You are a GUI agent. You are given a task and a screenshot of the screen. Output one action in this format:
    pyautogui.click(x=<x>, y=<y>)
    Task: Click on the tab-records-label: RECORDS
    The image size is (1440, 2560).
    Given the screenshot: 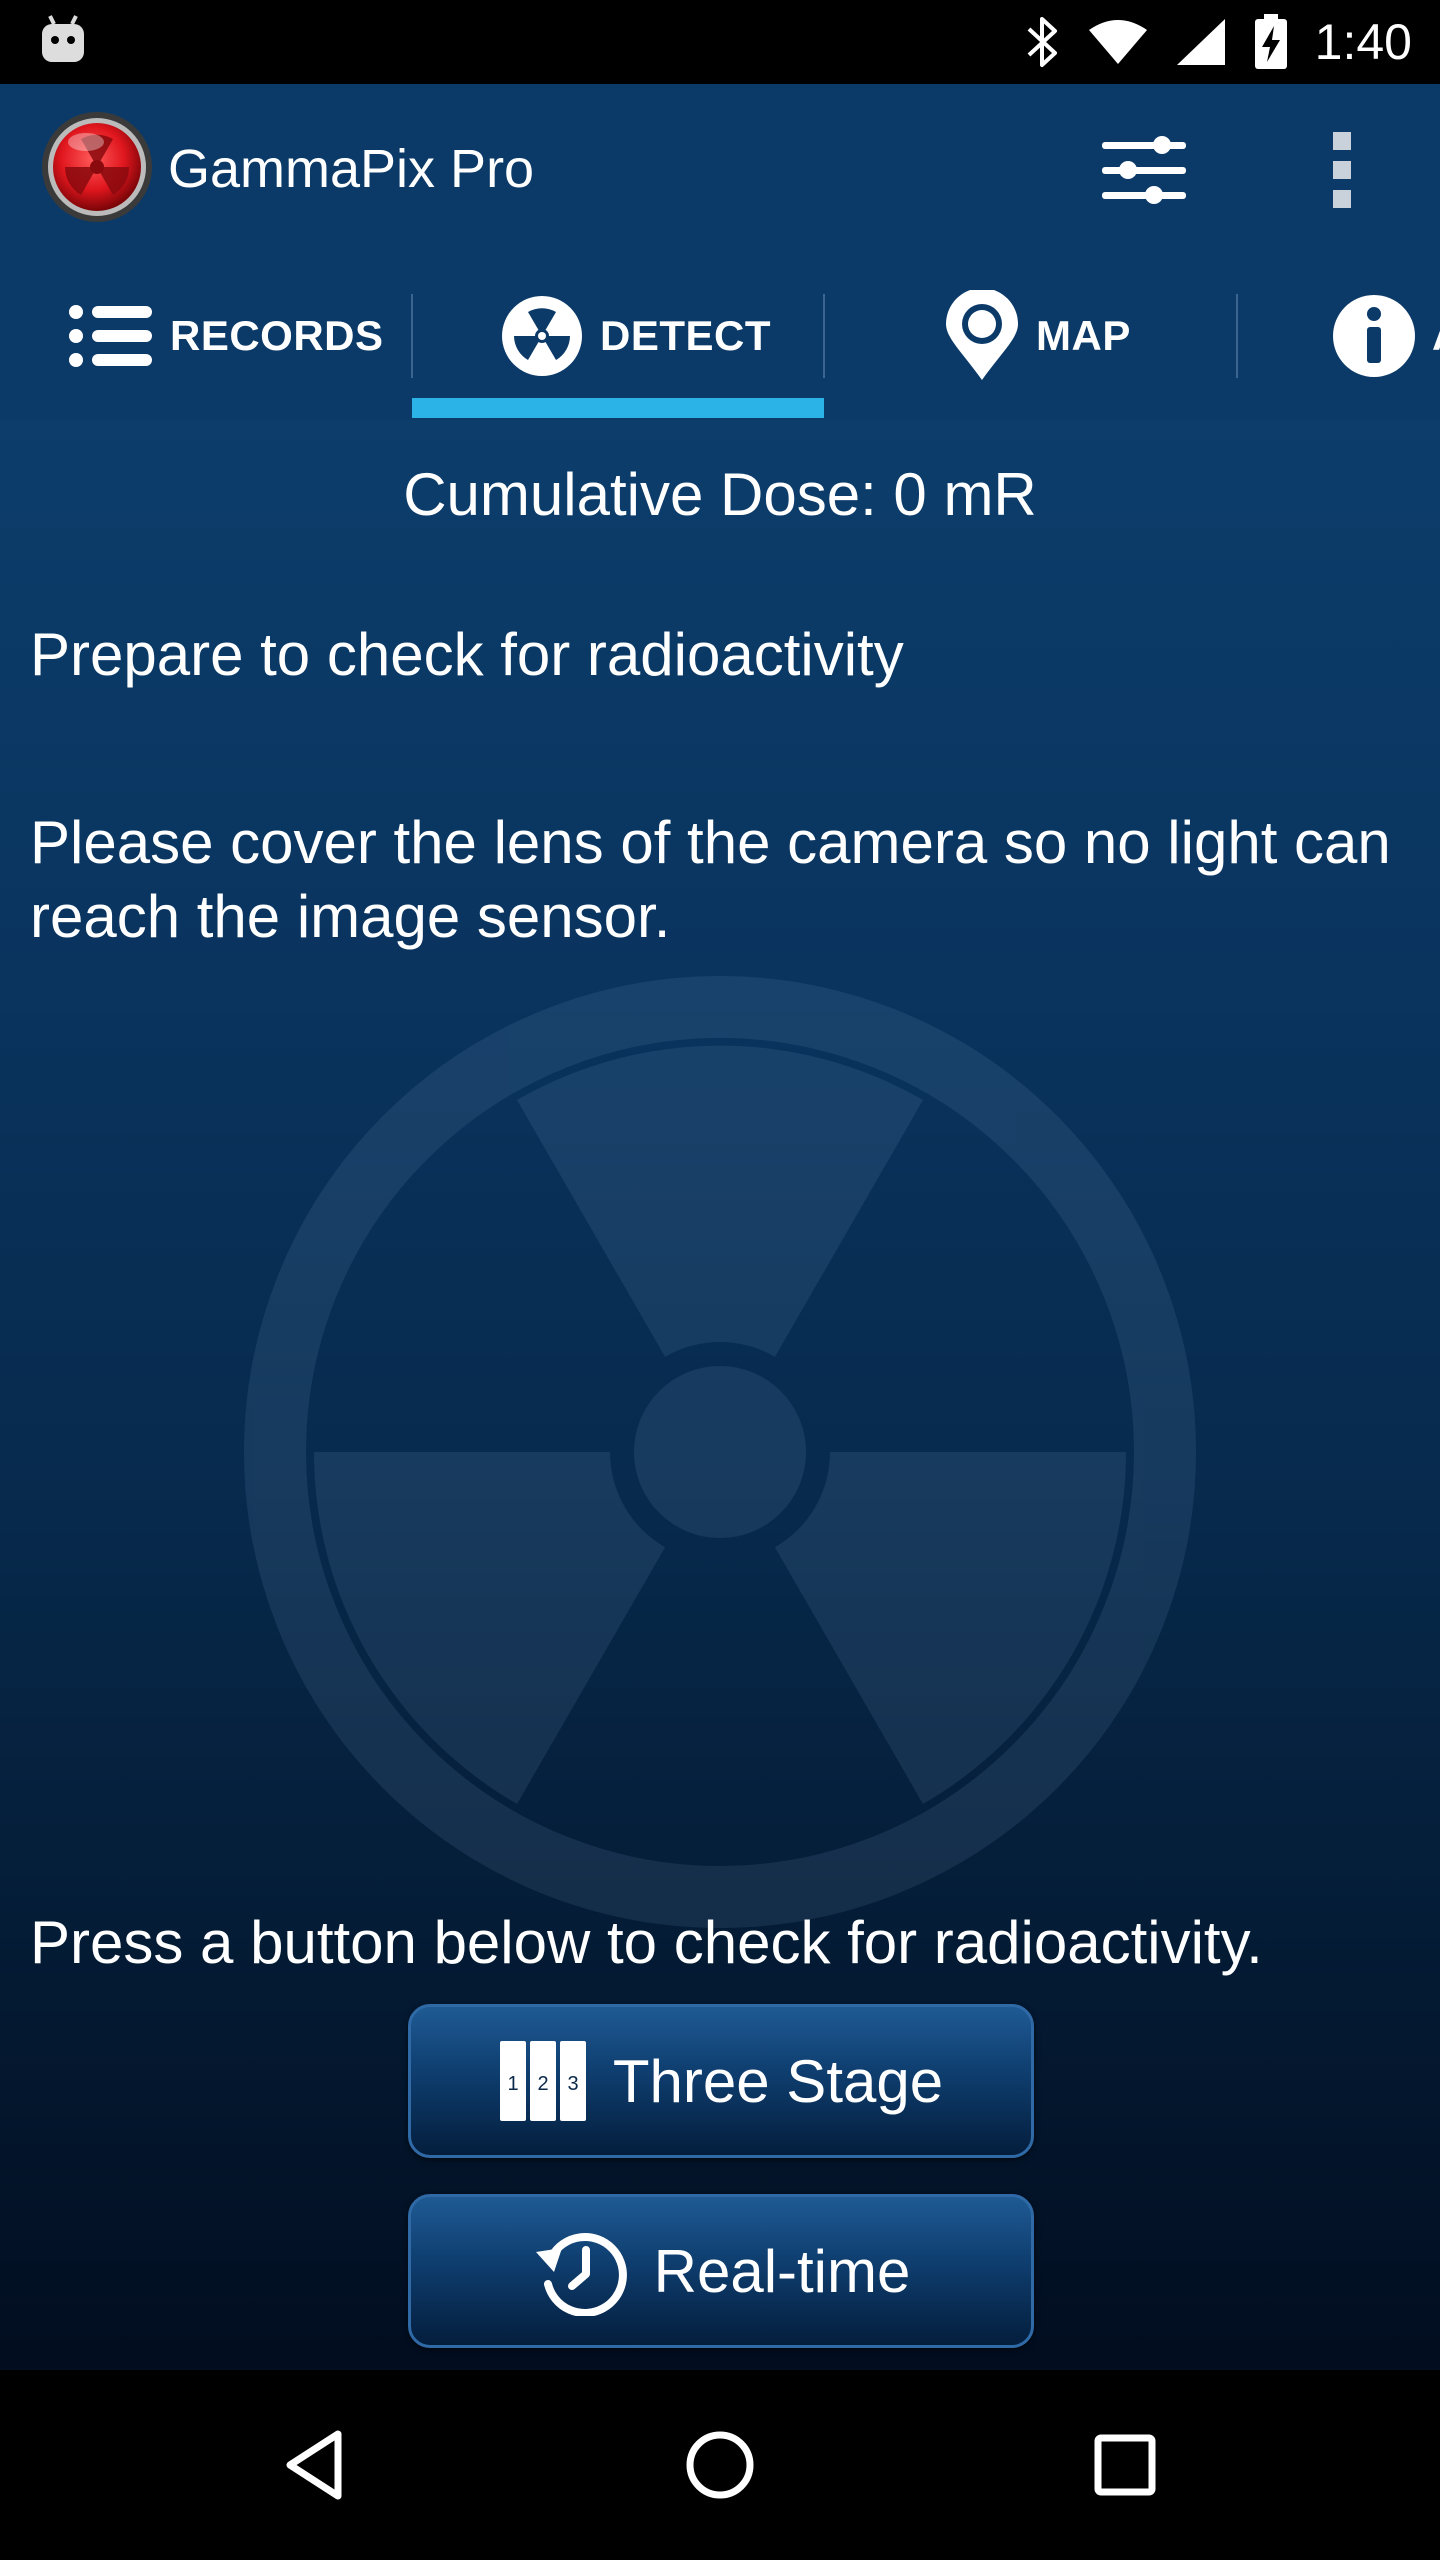 What is the action you would take?
    pyautogui.click(x=277, y=335)
    